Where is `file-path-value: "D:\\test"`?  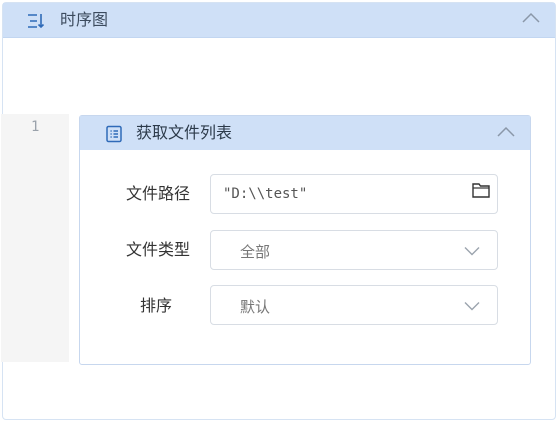 file-path-value: "D:\\test" is located at coordinates (265, 194).